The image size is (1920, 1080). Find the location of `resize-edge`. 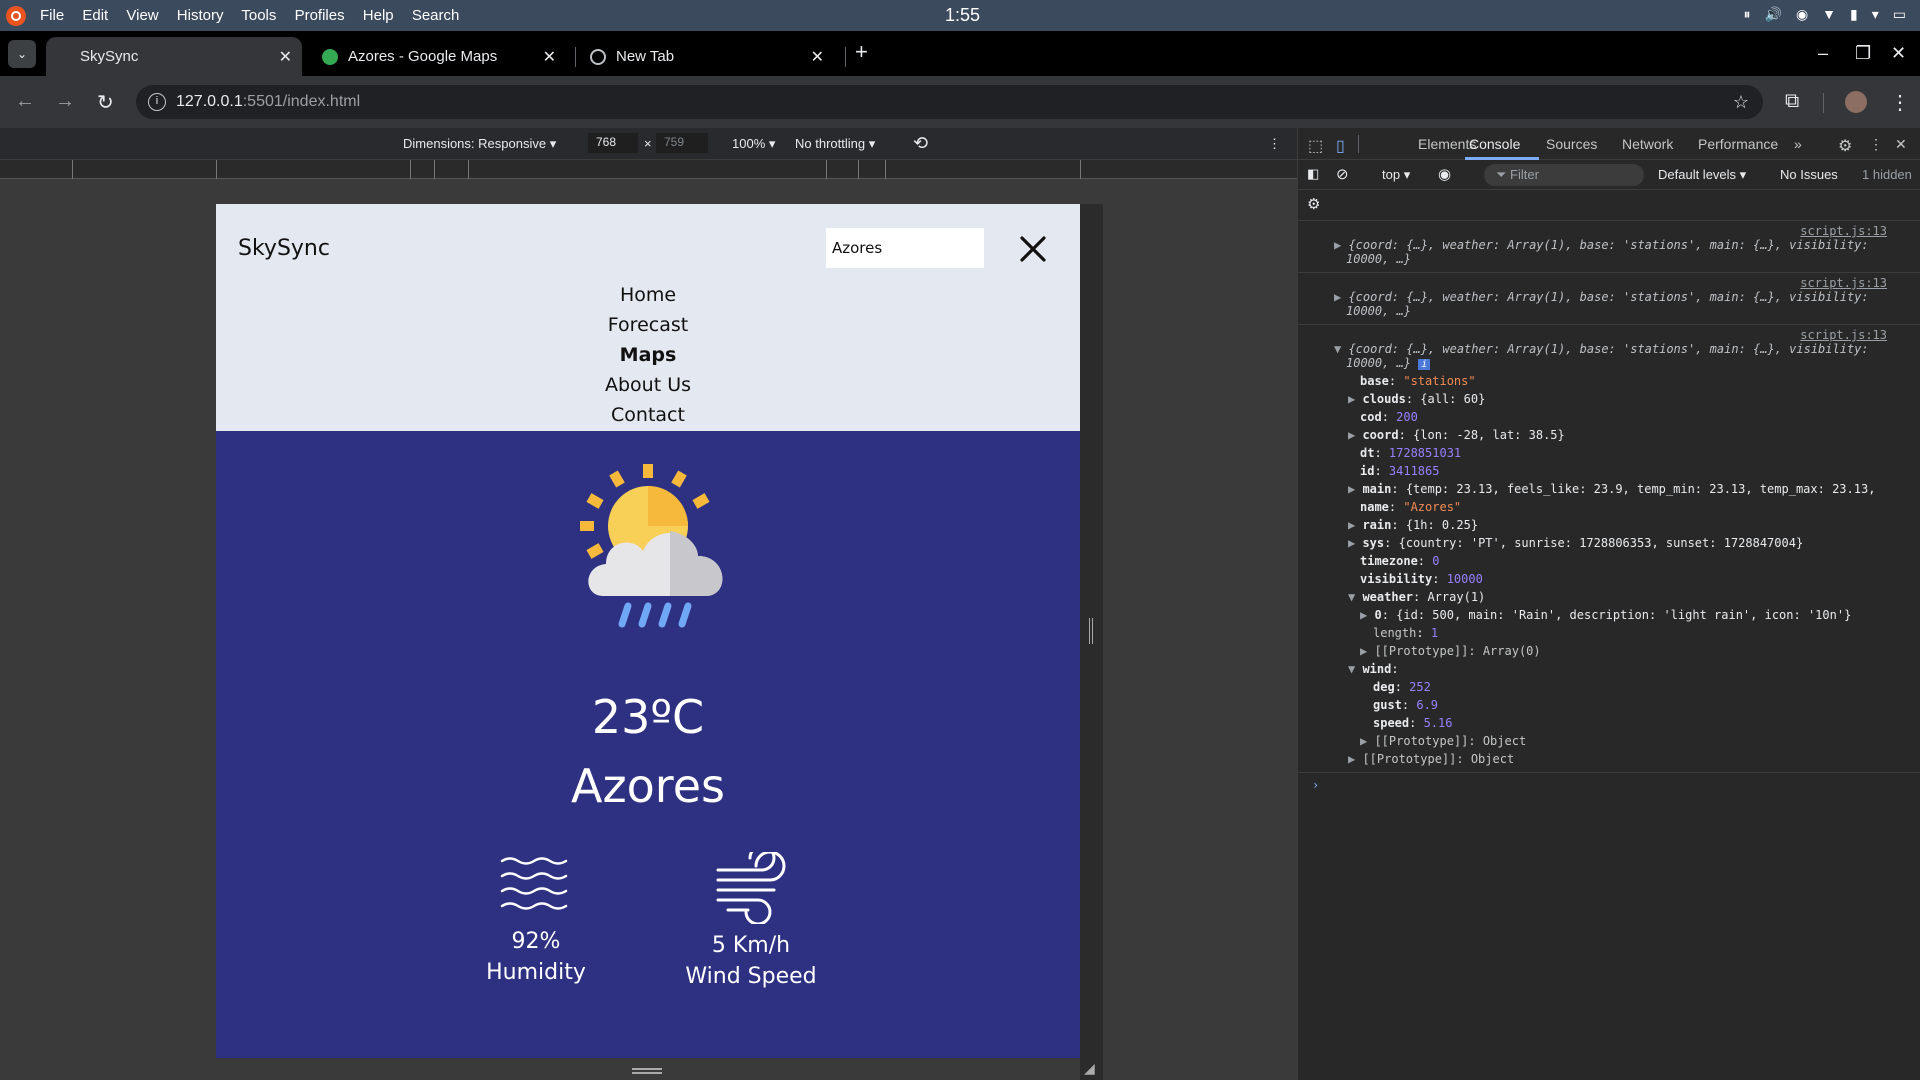

resize-edge is located at coordinates (1091, 642).